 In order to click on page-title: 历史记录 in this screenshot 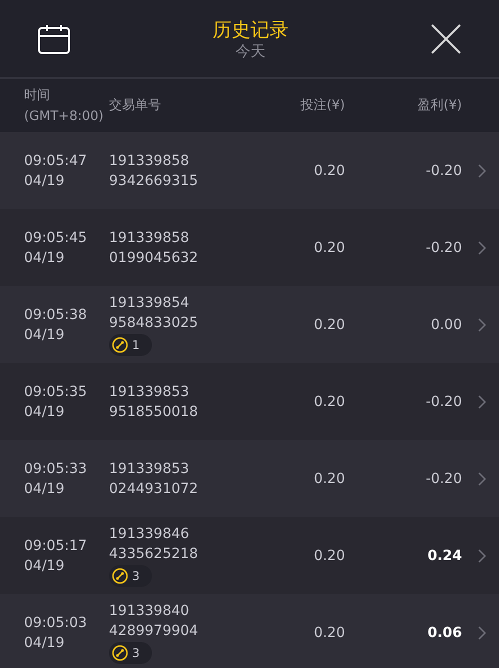, I will do `click(250, 30)`.